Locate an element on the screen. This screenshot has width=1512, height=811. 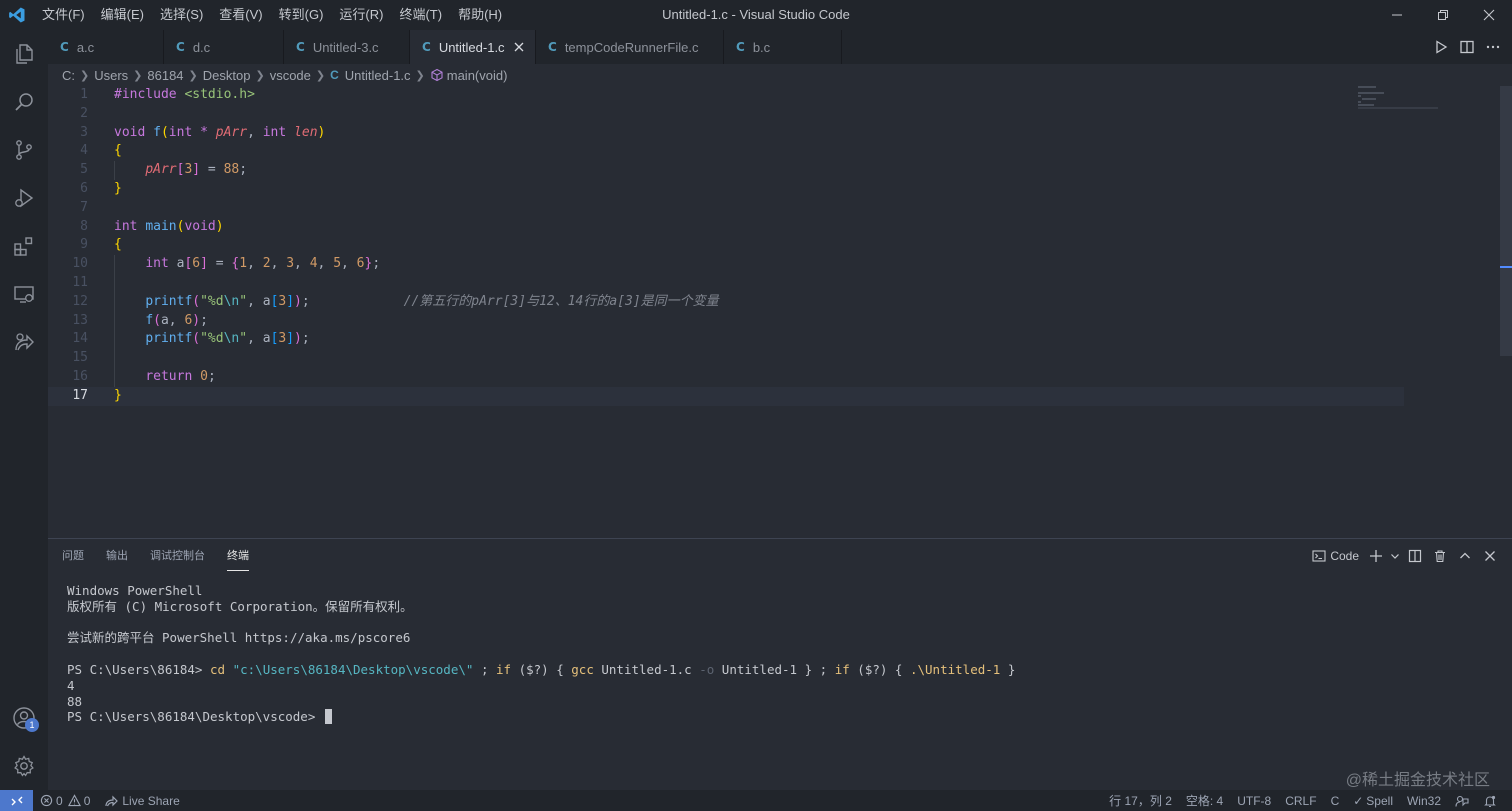
more-actions-button is located at coordinates (1493, 47).